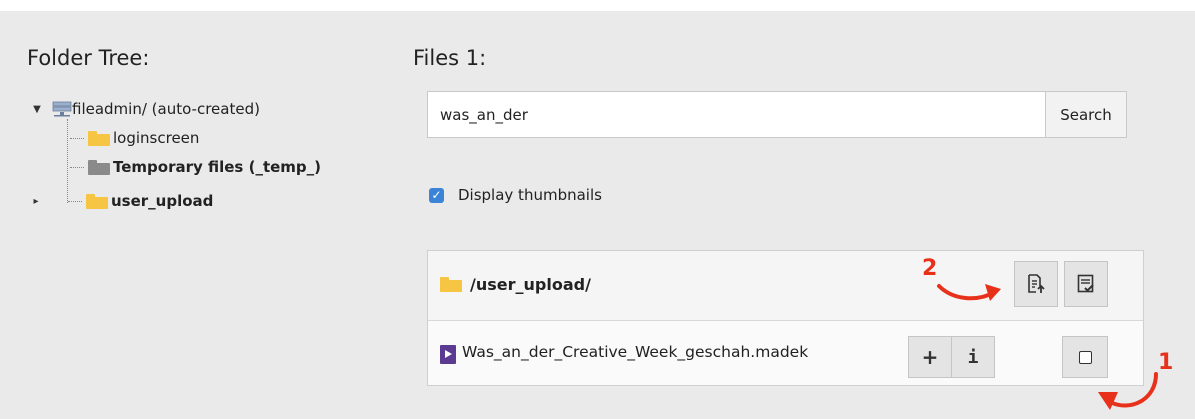 The height and width of the screenshot is (419, 1195). I want to click on file-name: Was_an_der_Creative_Week_geschah.madek, so click(635, 352).